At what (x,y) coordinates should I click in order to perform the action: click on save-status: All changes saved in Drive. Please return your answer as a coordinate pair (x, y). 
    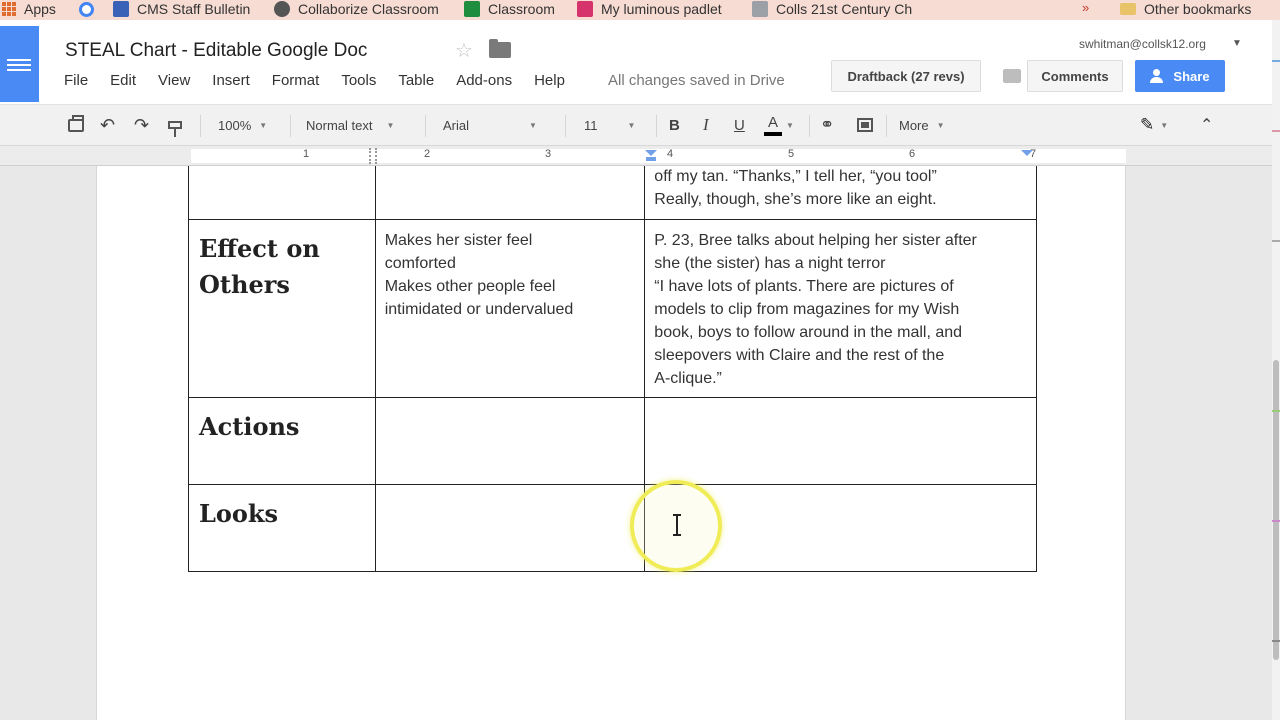
    Looking at the image, I should click on (696, 80).